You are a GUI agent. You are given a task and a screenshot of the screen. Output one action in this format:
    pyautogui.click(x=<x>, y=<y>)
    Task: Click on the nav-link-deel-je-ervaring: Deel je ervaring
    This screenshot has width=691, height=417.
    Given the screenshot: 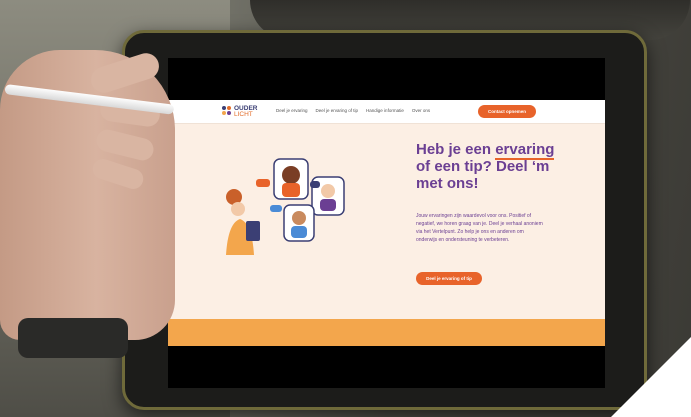 What is the action you would take?
    pyautogui.click(x=292, y=110)
    